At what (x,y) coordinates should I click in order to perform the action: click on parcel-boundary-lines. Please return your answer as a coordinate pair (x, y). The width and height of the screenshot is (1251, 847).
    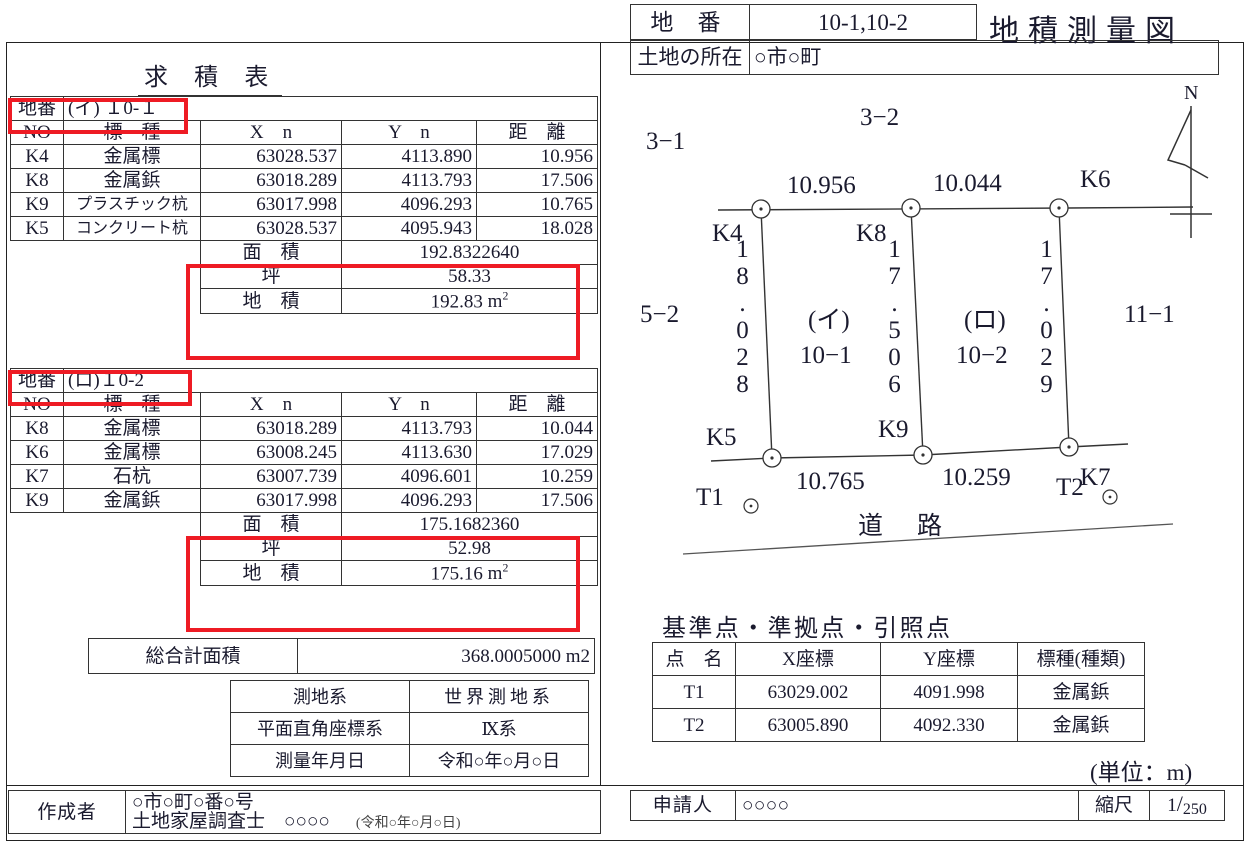
    Looking at the image, I should click on (952, 334).